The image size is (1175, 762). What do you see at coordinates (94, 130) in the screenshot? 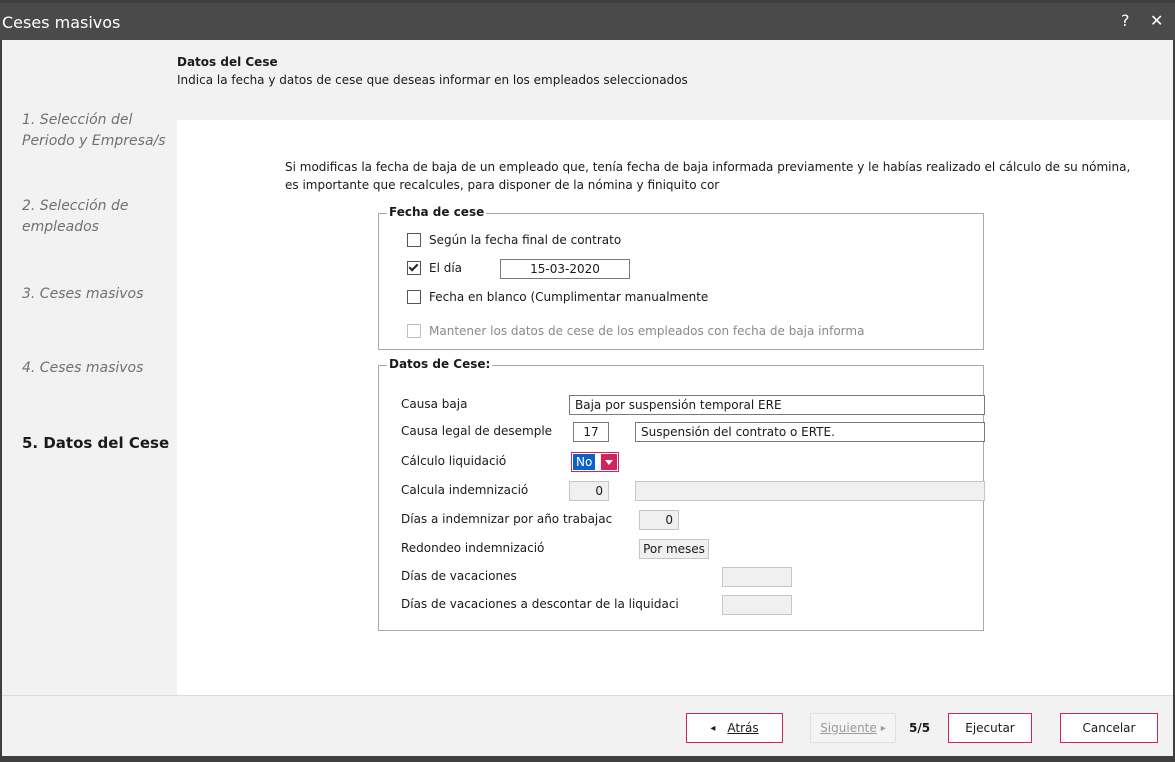
I see `step-1: 1. Selección del Periodo y Empresa/s` at bounding box center [94, 130].